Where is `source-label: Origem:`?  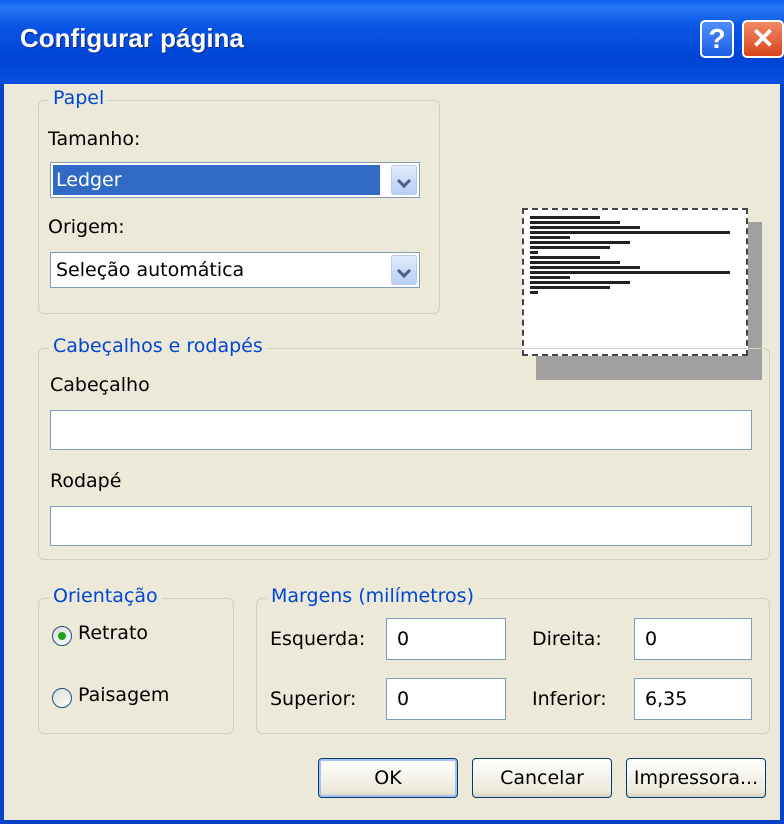
source-label: Origem: is located at coordinates (86, 227).